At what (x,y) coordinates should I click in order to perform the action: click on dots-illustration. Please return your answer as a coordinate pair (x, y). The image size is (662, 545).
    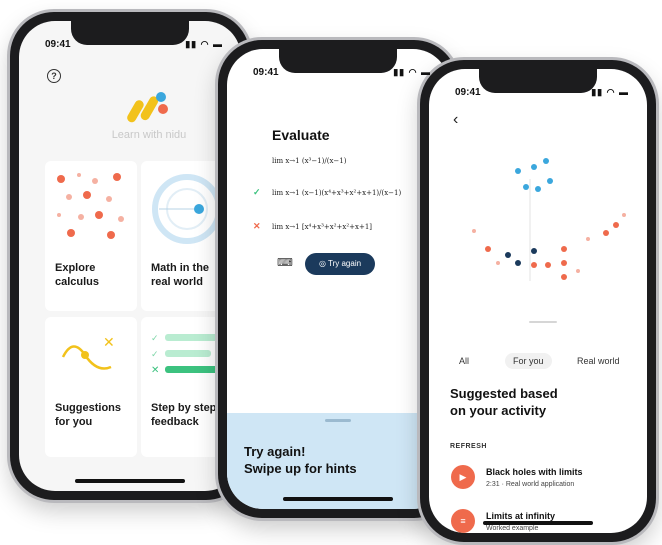
    Looking at the image, I should click on (90, 206).